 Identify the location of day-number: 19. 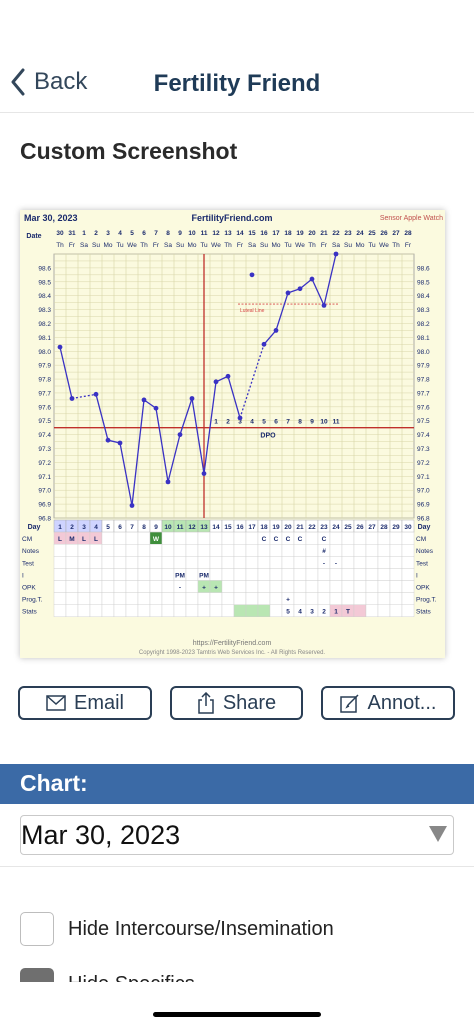
(276, 527).